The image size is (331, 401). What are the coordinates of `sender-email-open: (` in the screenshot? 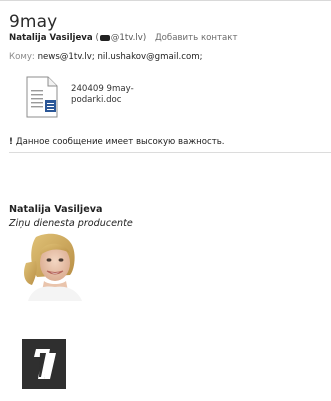 It's located at (97, 38).